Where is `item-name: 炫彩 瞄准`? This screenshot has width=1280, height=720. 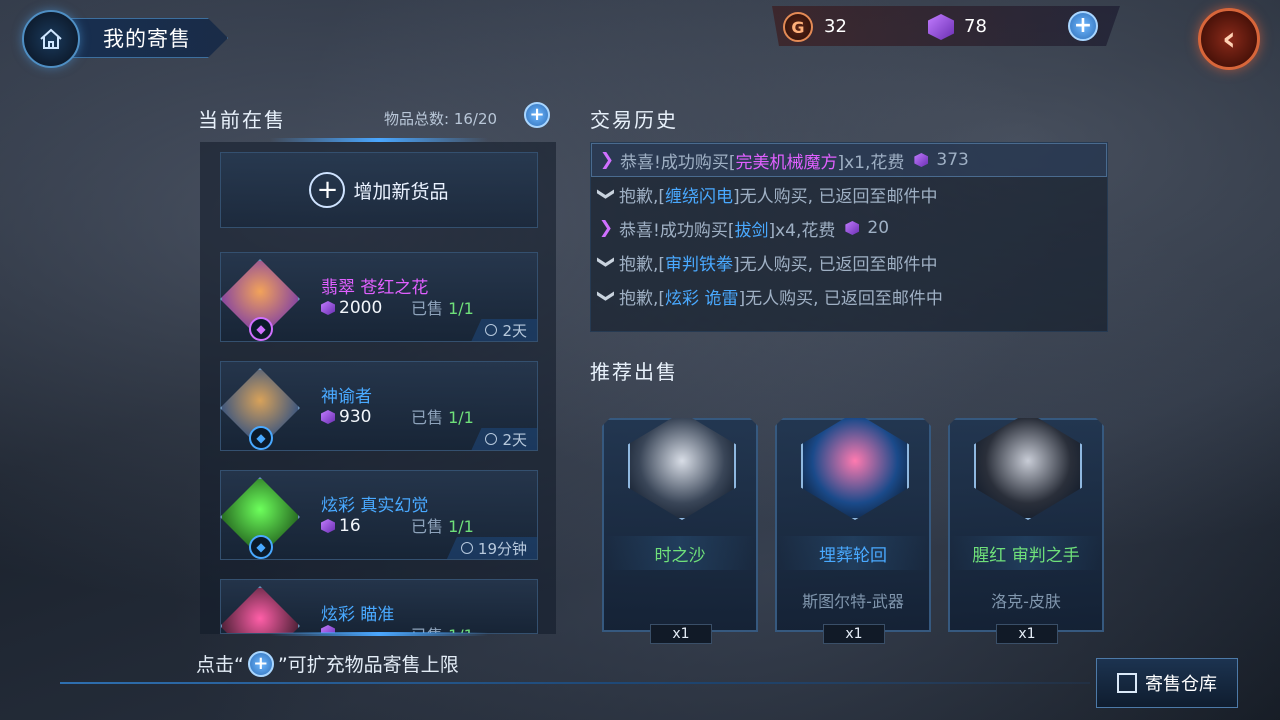 item-name: 炫彩 瞄准 is located at coordinates (358, 615).